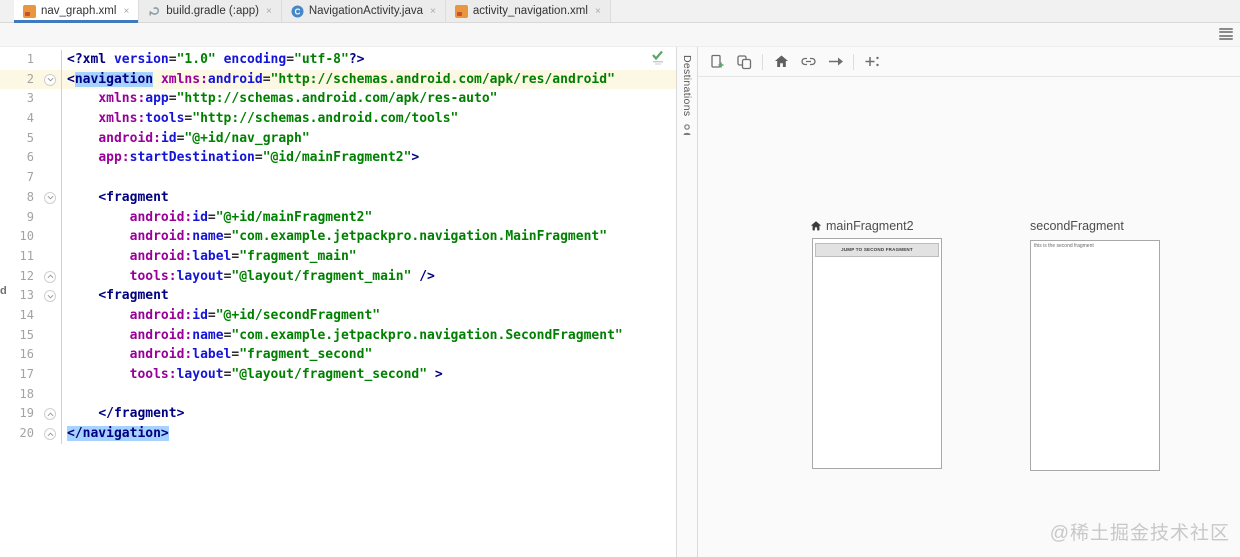 The image size is (1240, 557). I want to click on hamburger-menu-icon, so click(1226, 34).